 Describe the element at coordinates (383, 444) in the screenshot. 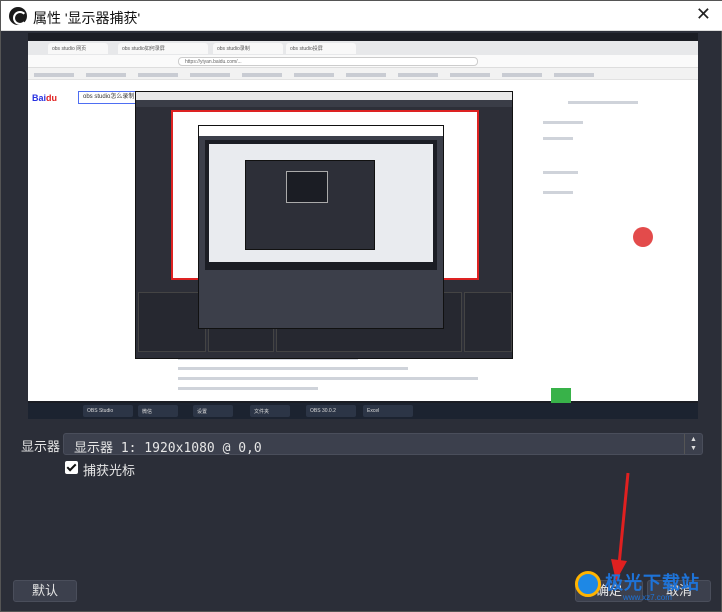

I see `display-select: 显示器 1: 1920x1080 @ 0,0 ▲ ▼` at that location.